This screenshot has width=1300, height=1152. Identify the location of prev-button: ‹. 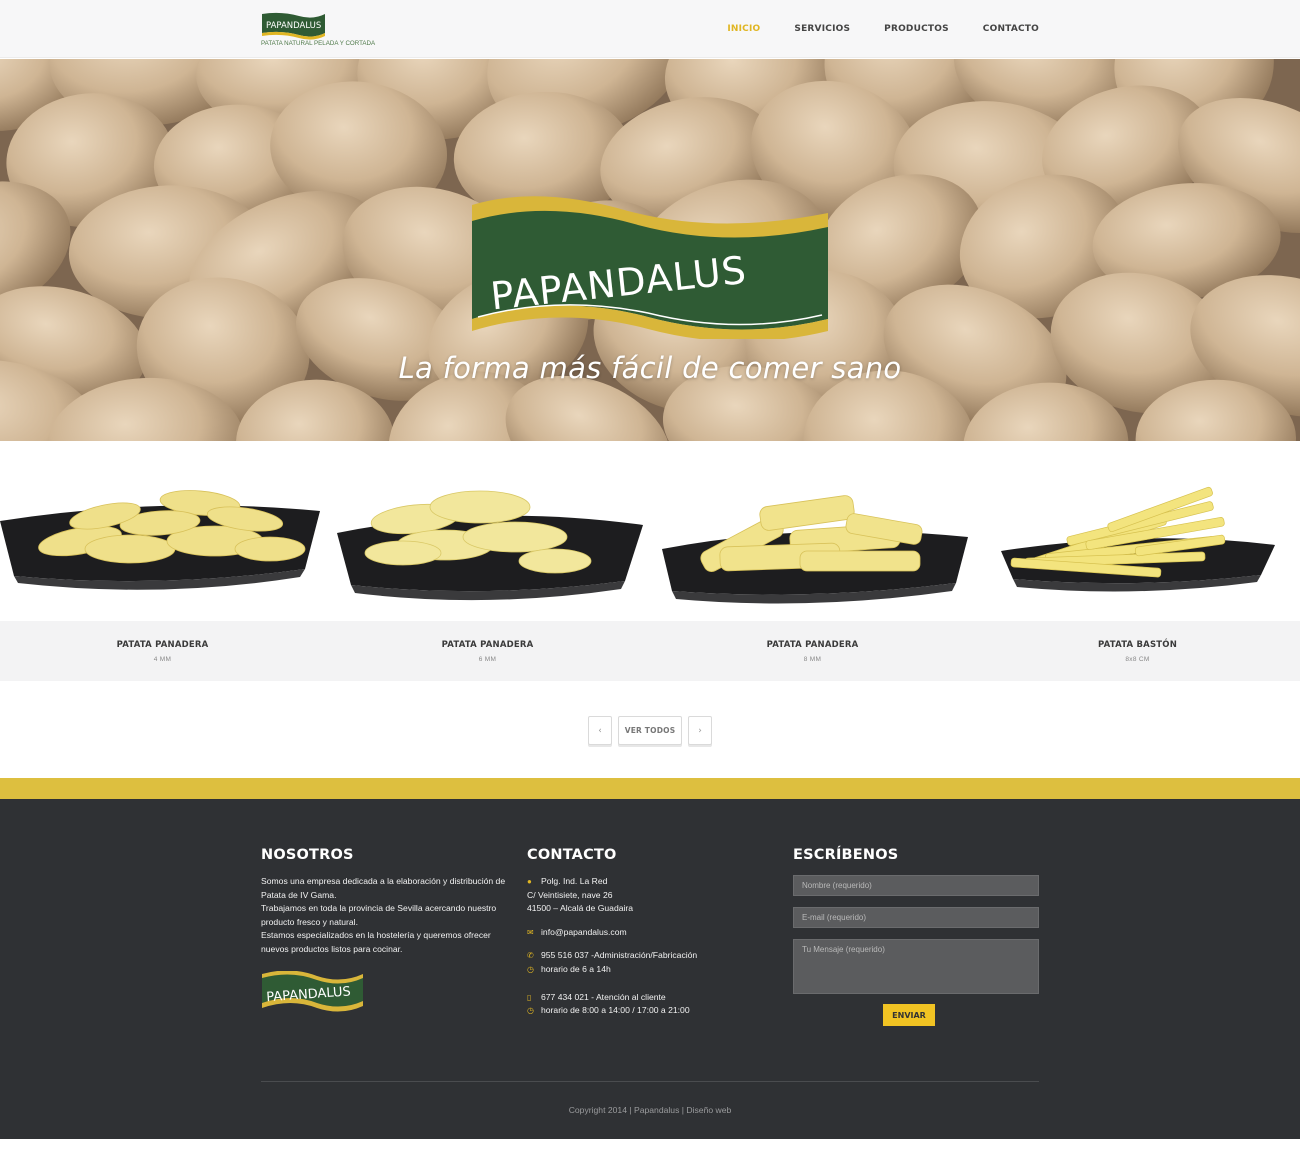
(600, 730).